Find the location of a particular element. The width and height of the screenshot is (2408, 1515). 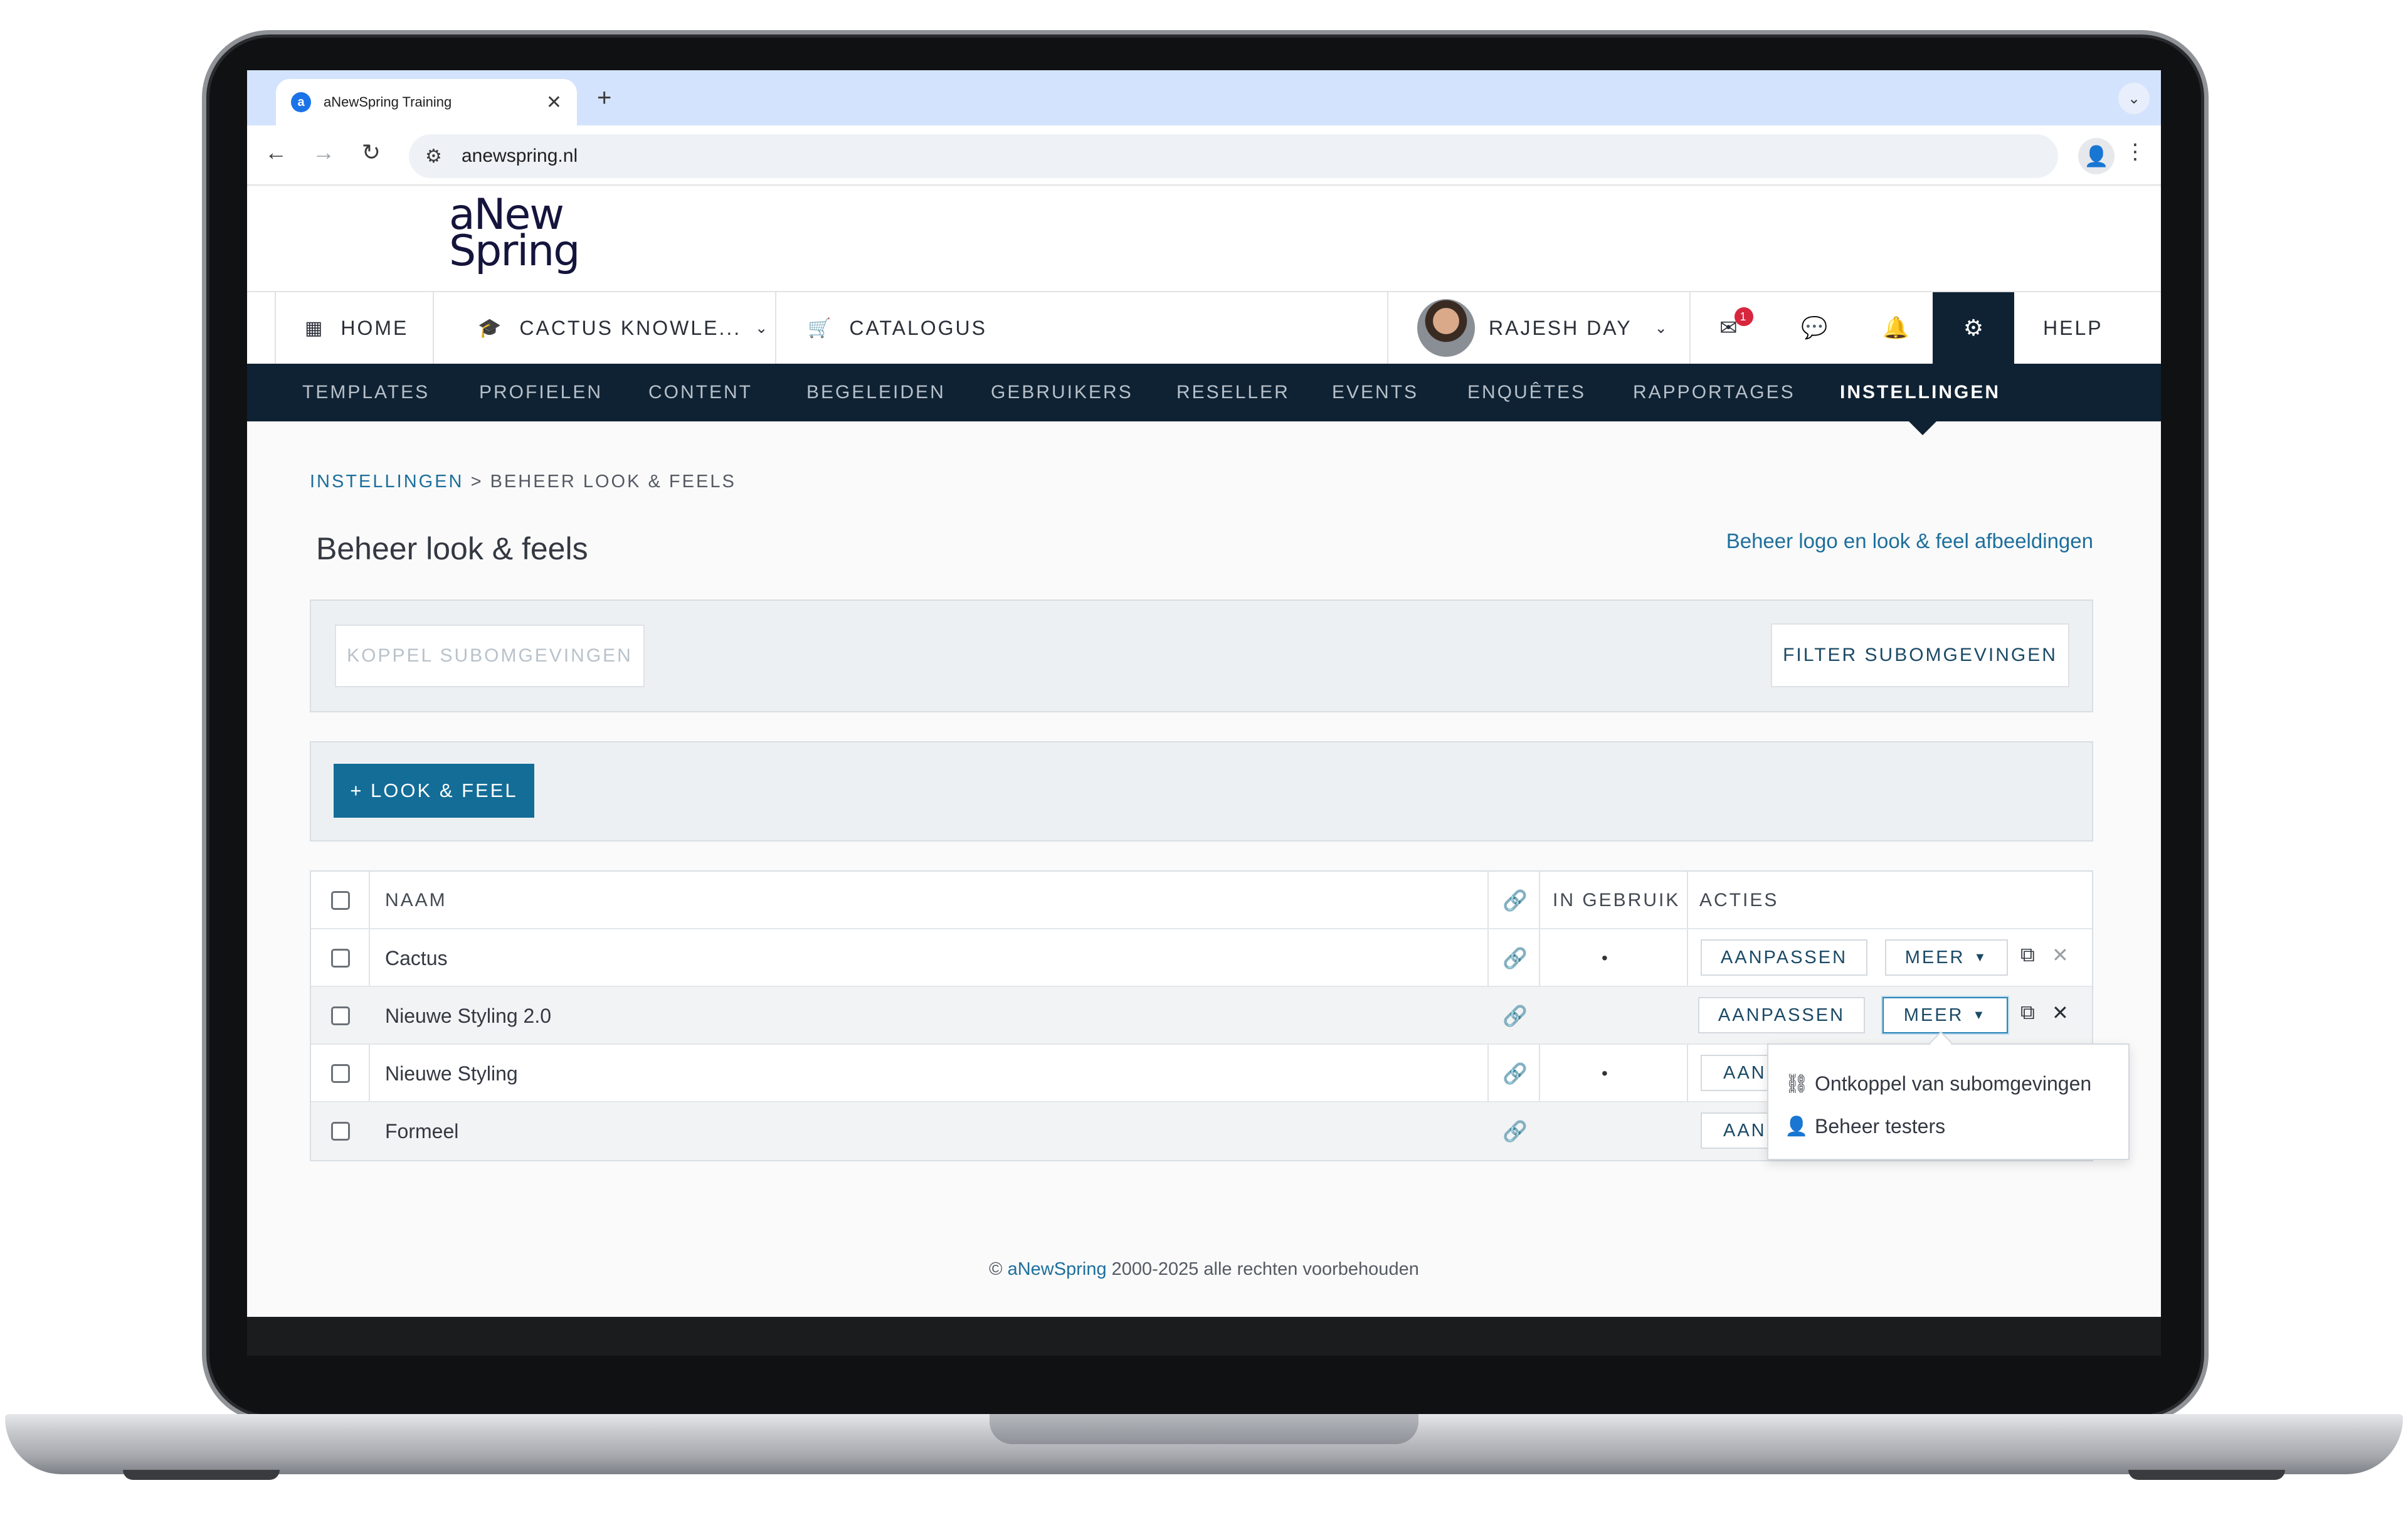

menu-item-ontkoppel: ⛓ Ontkoppel van subomgevingen is located at coordinates (1938, 1083).